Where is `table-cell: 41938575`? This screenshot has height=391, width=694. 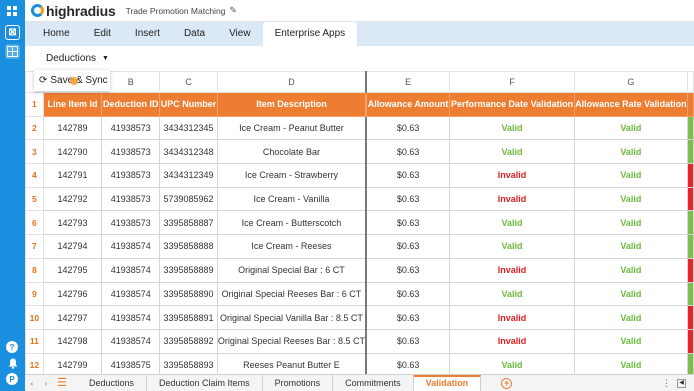 table-cell: 41938575 is located at coordinates (131, 363).